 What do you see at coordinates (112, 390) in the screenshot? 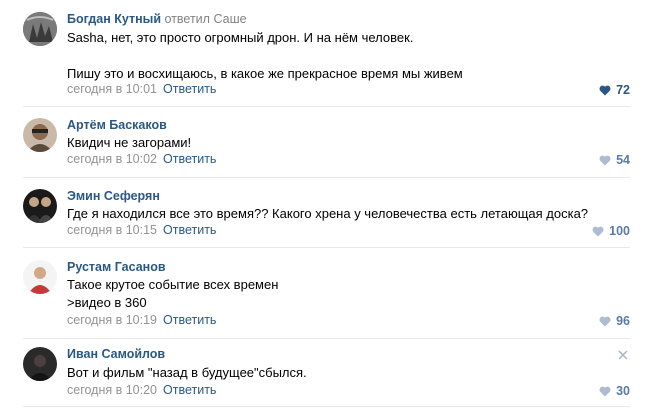
I see `comment-time: сегодня в 10:20` at bounding box center [112, 390].